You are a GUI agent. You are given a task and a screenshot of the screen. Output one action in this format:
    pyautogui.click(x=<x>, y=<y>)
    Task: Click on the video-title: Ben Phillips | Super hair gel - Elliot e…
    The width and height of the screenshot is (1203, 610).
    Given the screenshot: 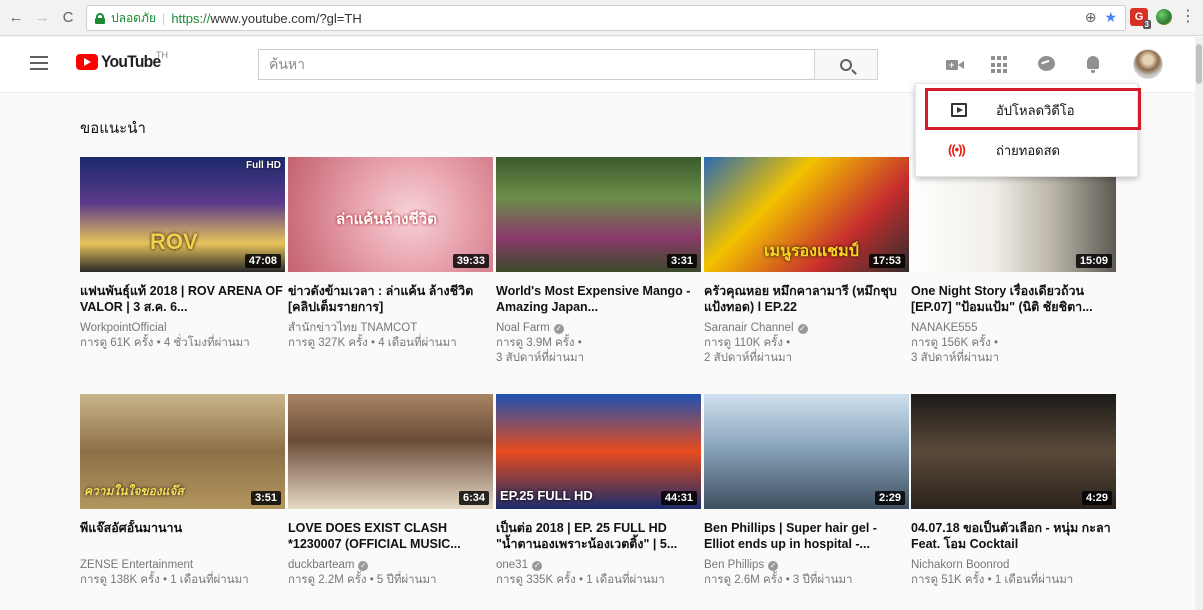 What is the action you would take?
    pyautogui.click(x=806, y=536)
    